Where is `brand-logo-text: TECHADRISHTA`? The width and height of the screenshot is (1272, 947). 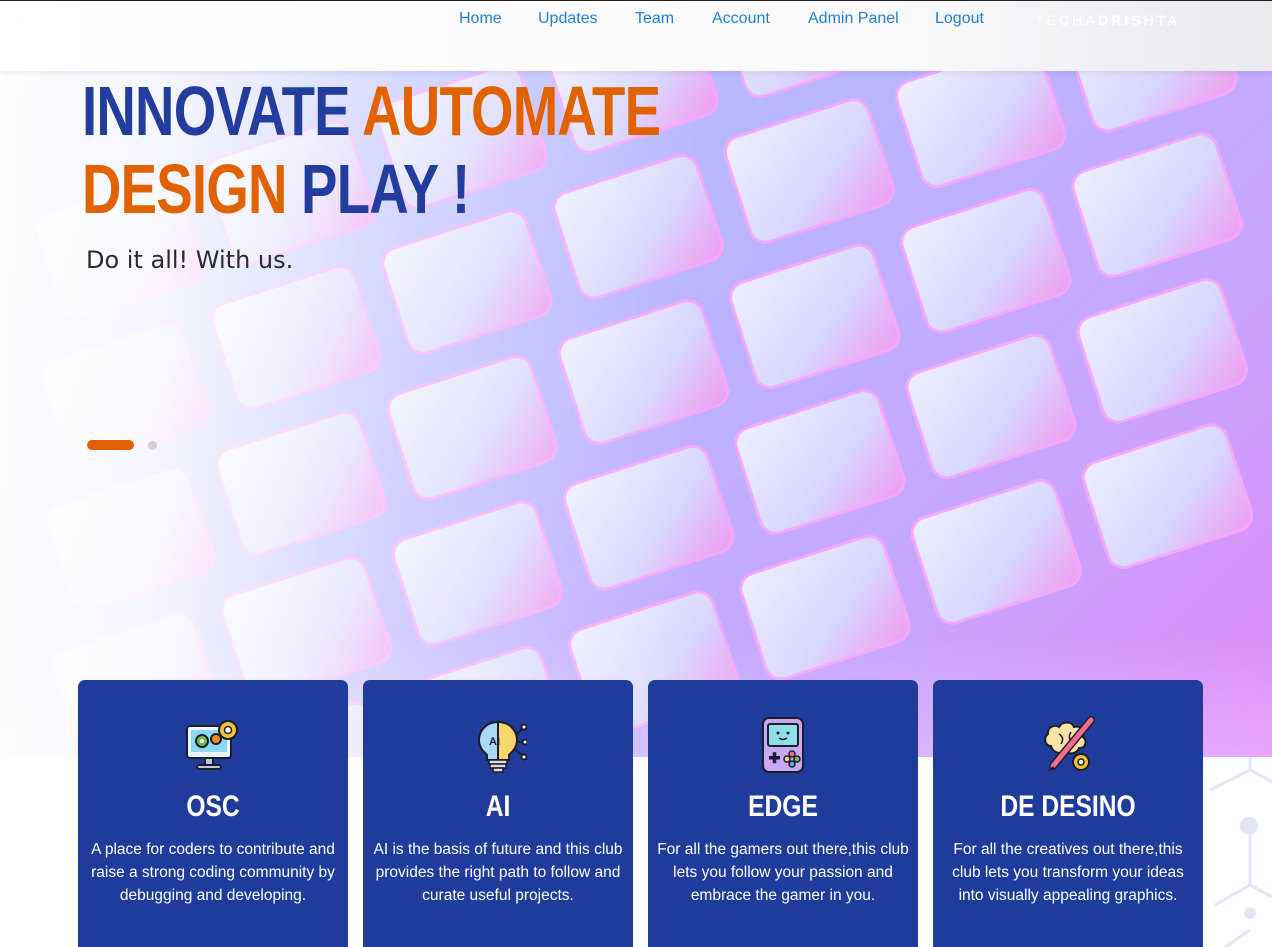 brand-logo-text: TECHADRISHTA is located at coordinates (1107, 20).